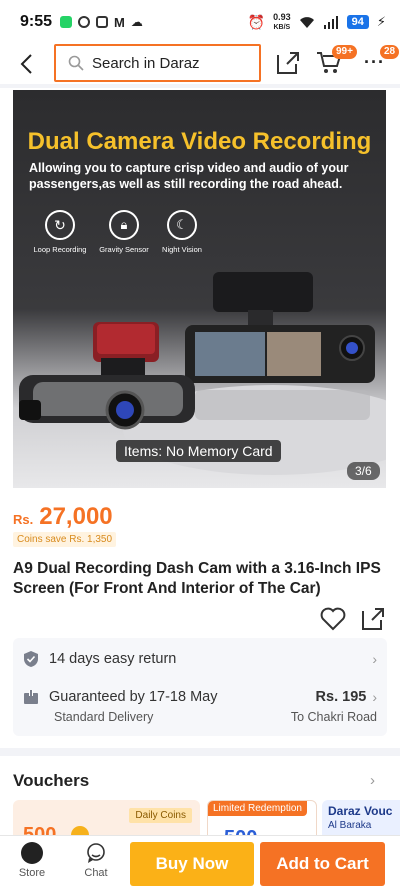 Image resolution: width=400 pixels, height=890 pixels. What do you see at coordinates (96, 873) in the screenshot?
I see `chat-label: Chat` at bounding box center [96, 873].